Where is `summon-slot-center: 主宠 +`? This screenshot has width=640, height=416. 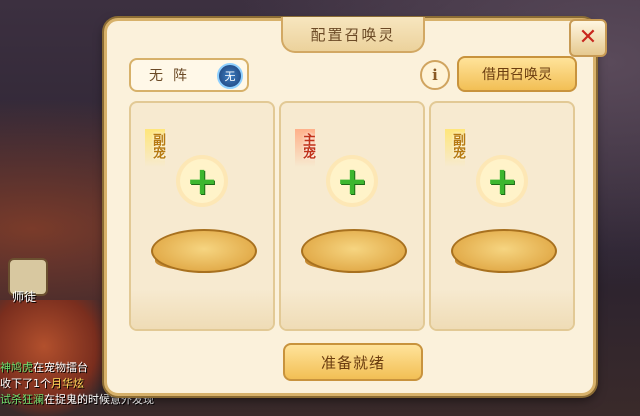
summon-slot-center: 主宠 + is located at coordinates (352, 216).